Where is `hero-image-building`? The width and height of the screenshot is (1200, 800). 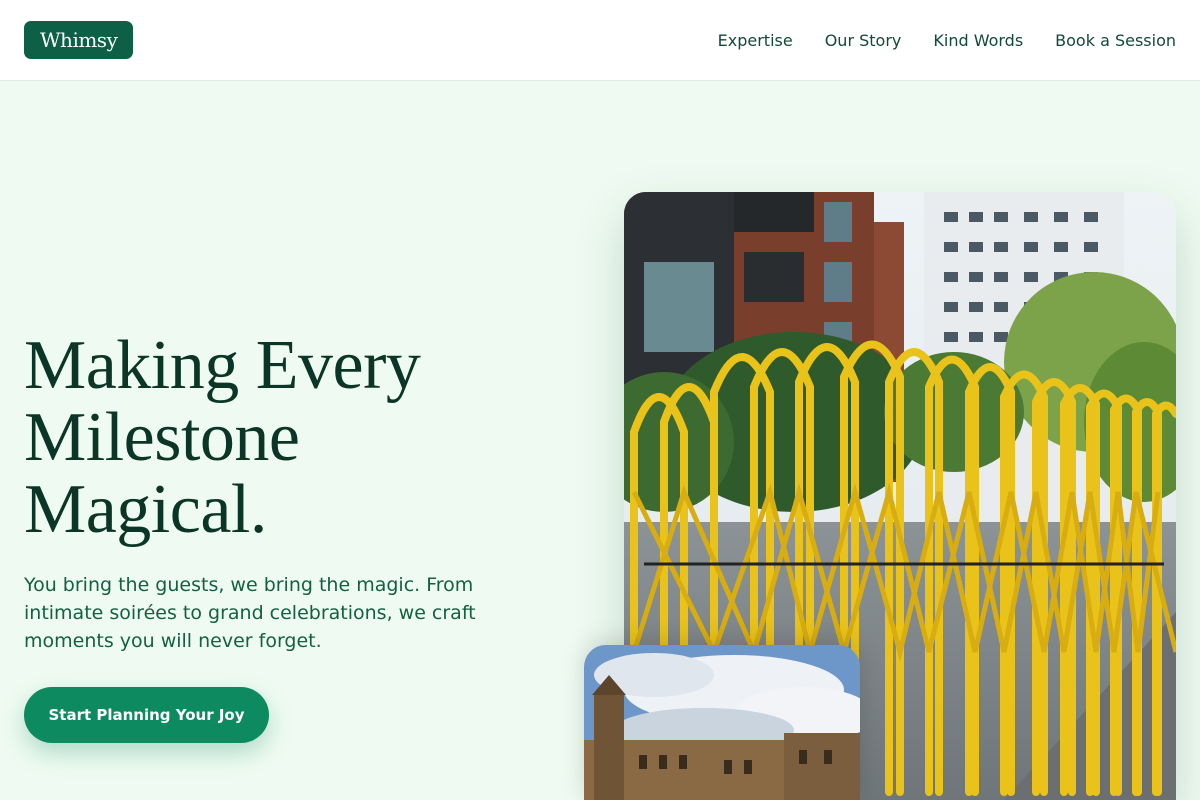 hero-image-building is located at coordinates (722, 722).